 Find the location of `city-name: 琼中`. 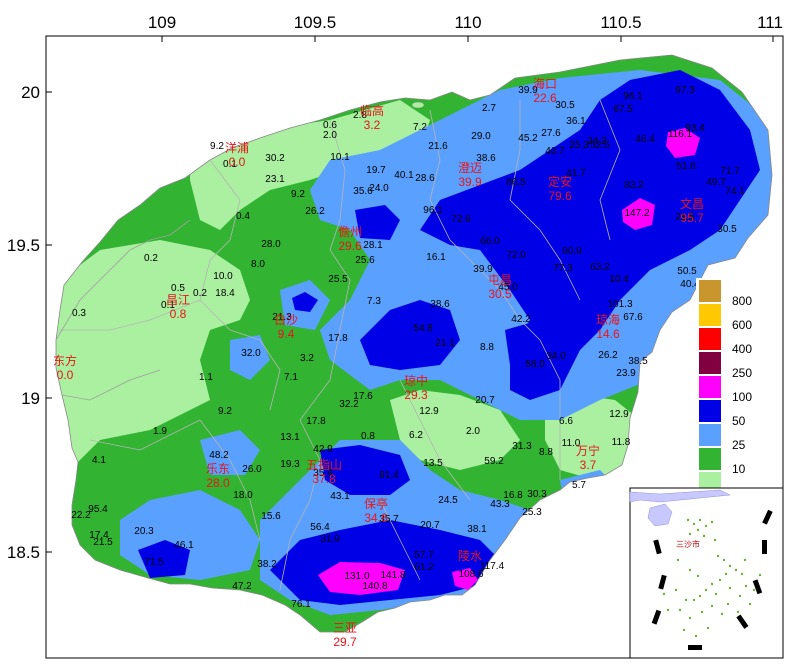

city-name: 琼中 is located at coordinates (416, 380).